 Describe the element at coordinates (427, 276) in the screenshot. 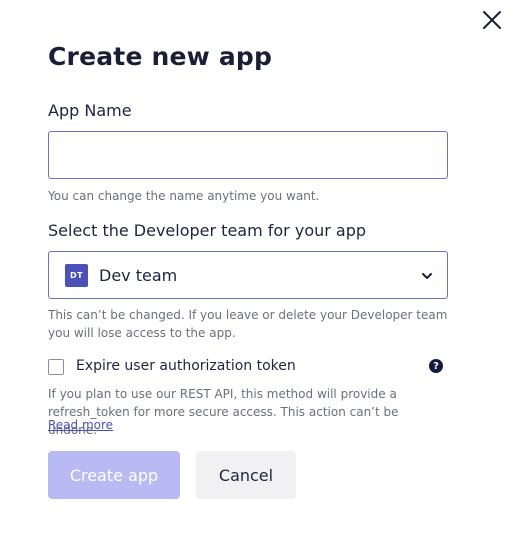

I see `chevron-down-icon` at that location.